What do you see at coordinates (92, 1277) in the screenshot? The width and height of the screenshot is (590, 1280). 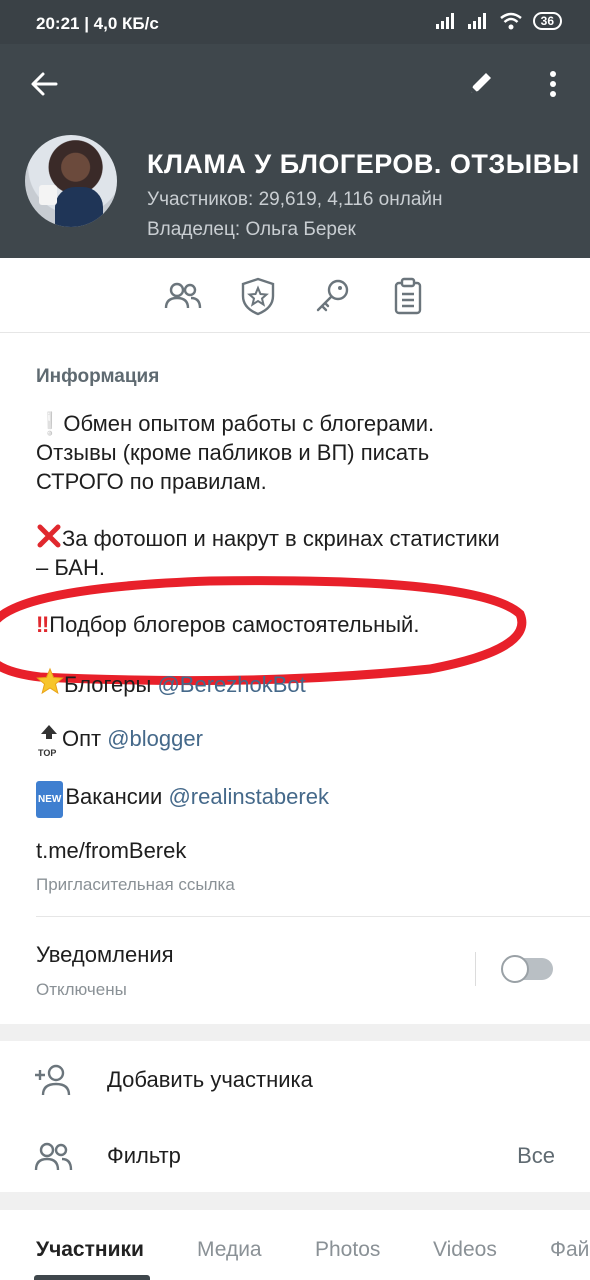 I see `active-tab-indicator` at bounding box center [92, 1277].